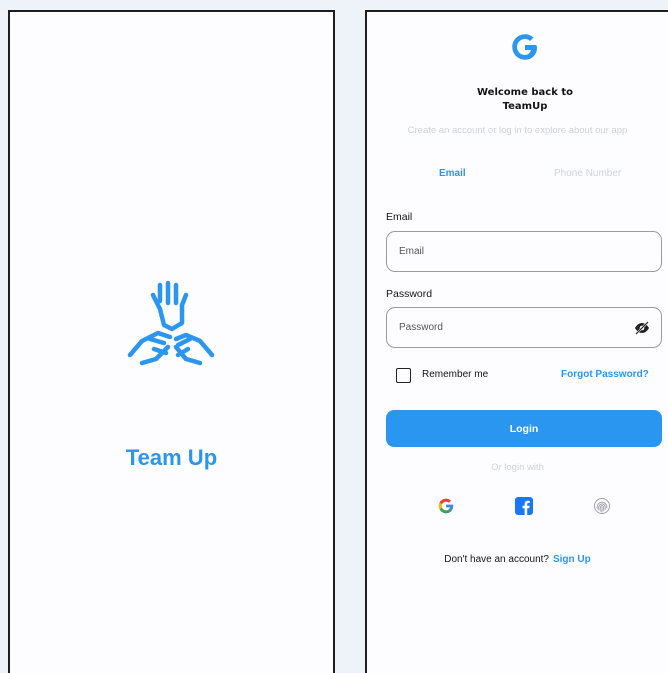 The image size is (668, 673). What do you see at coordinates (525, 106) in the screenshot?
I see `welcome-line-2: TeamUp` at bounding box center [525, 106].